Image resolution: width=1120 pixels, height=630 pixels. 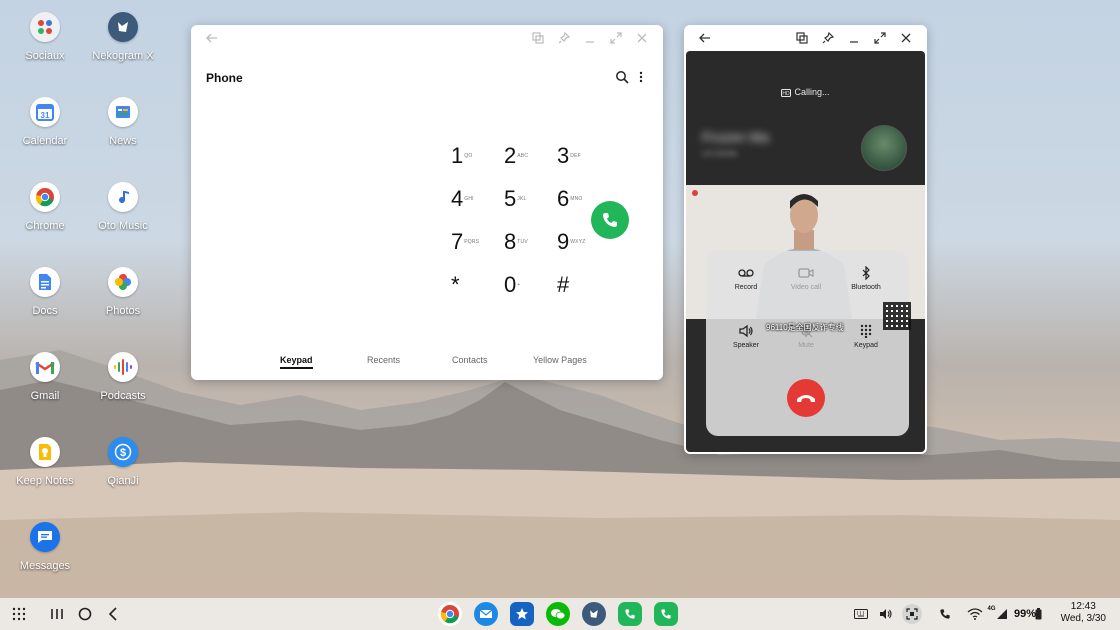 I want to click on qr-code, so click(x=897, y=316).